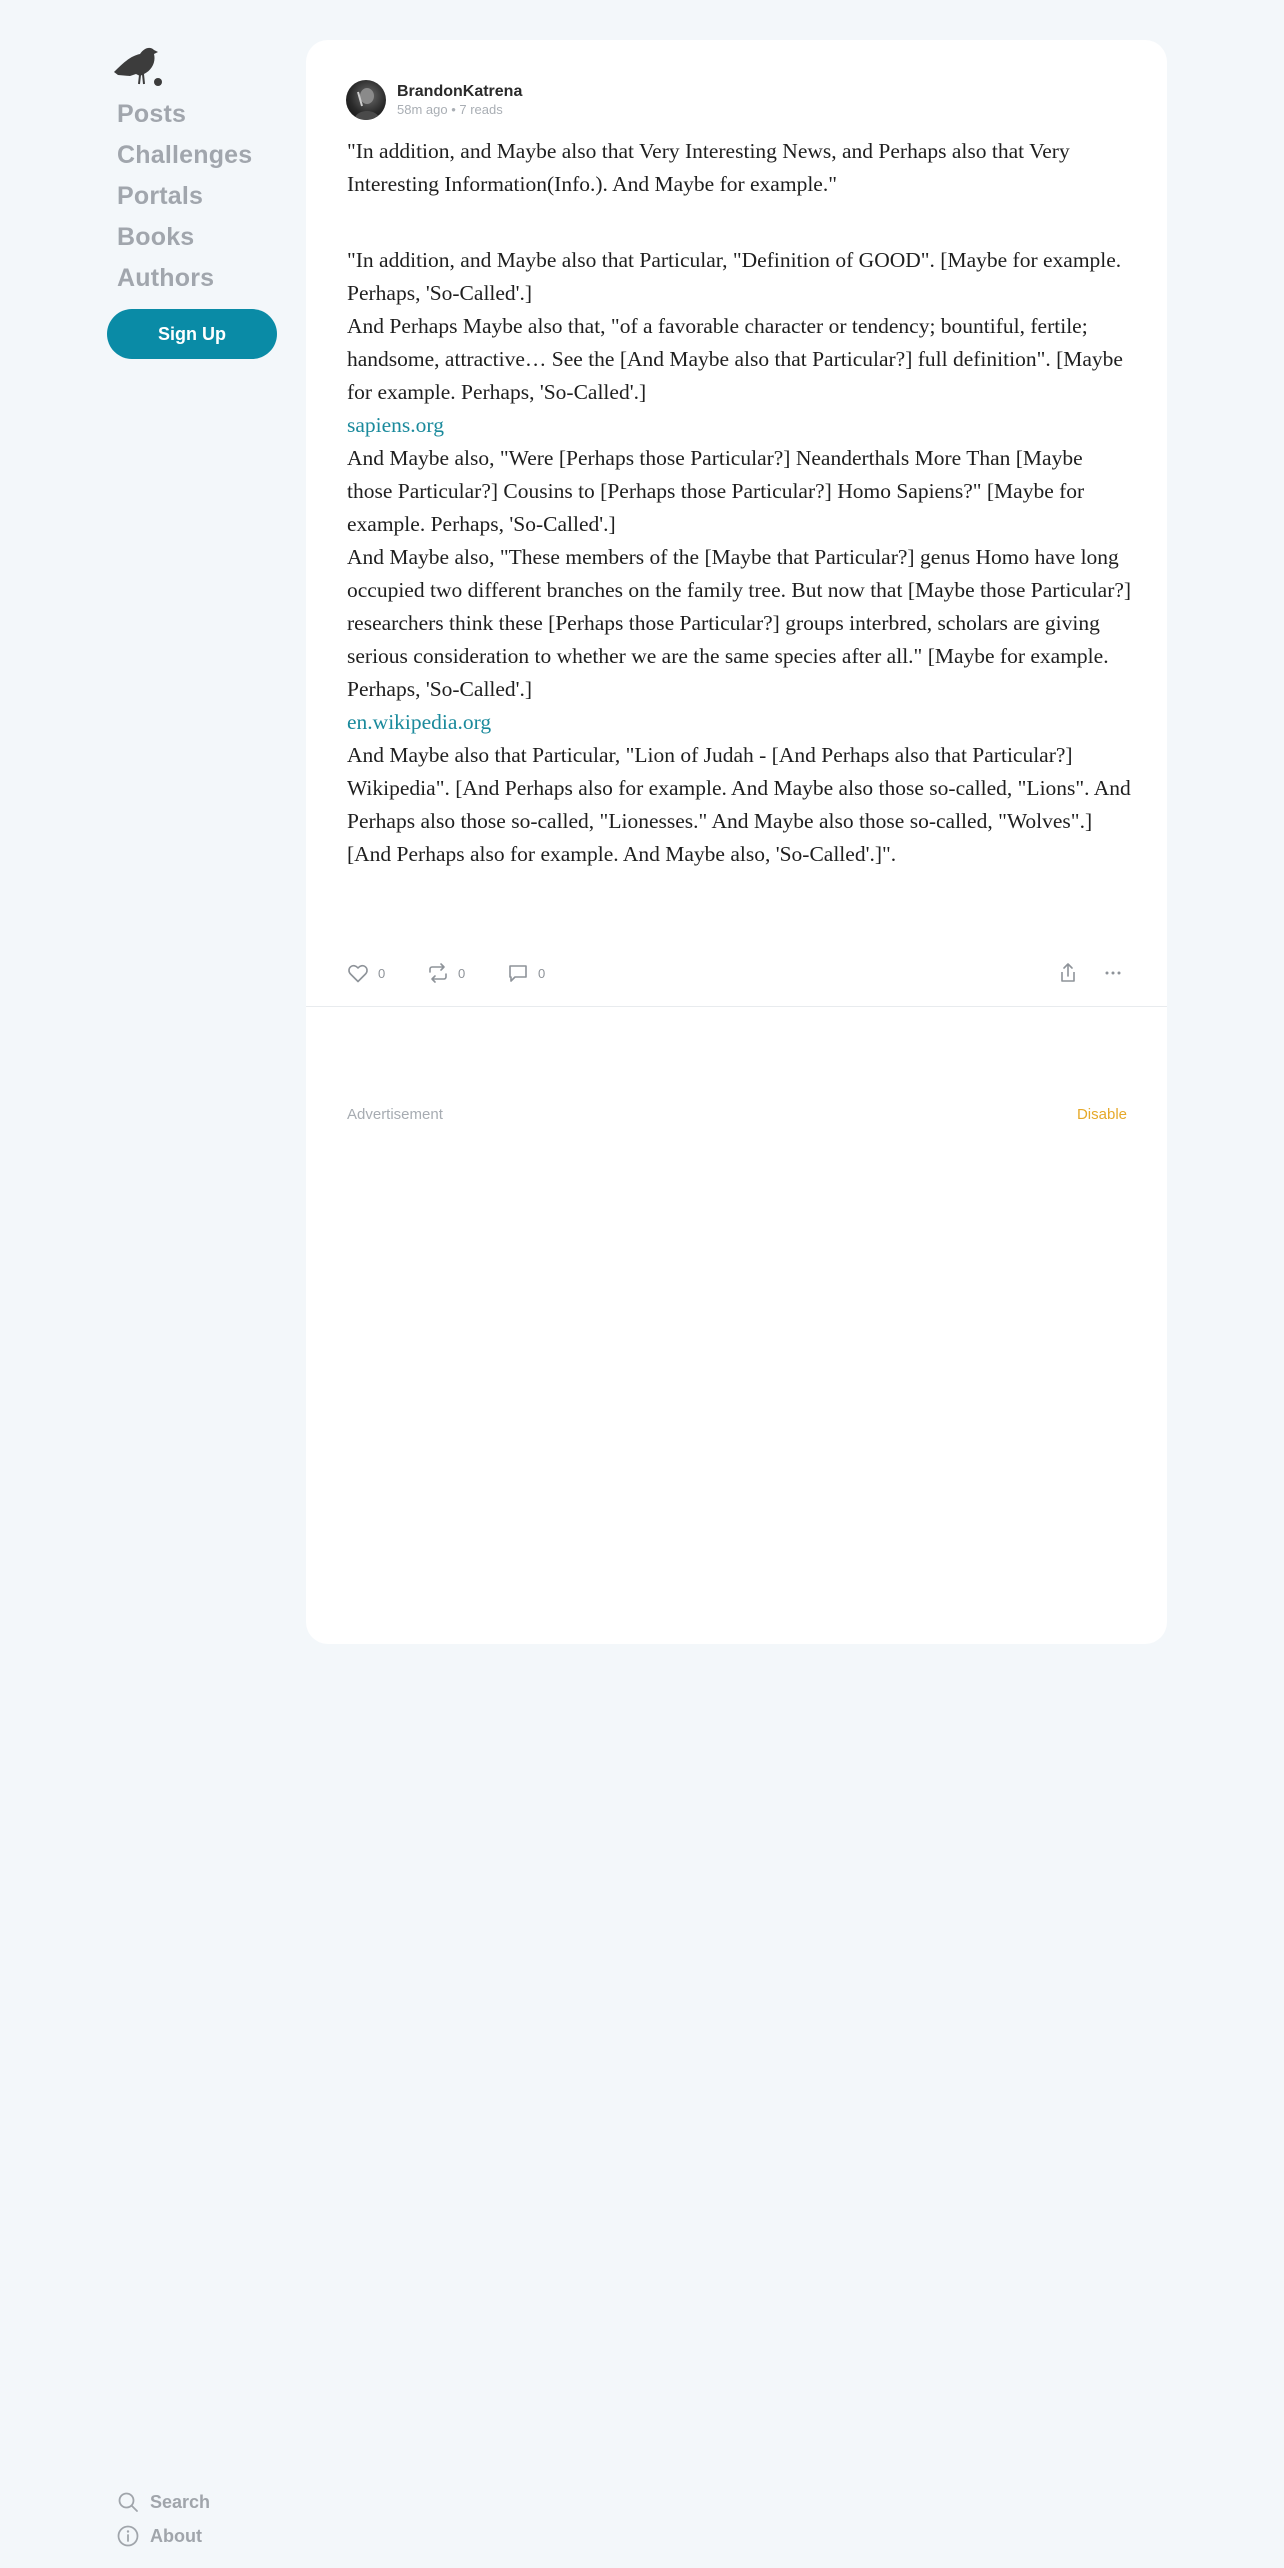  I want to click on nav-item-portals: Portals, so click(184, 196).